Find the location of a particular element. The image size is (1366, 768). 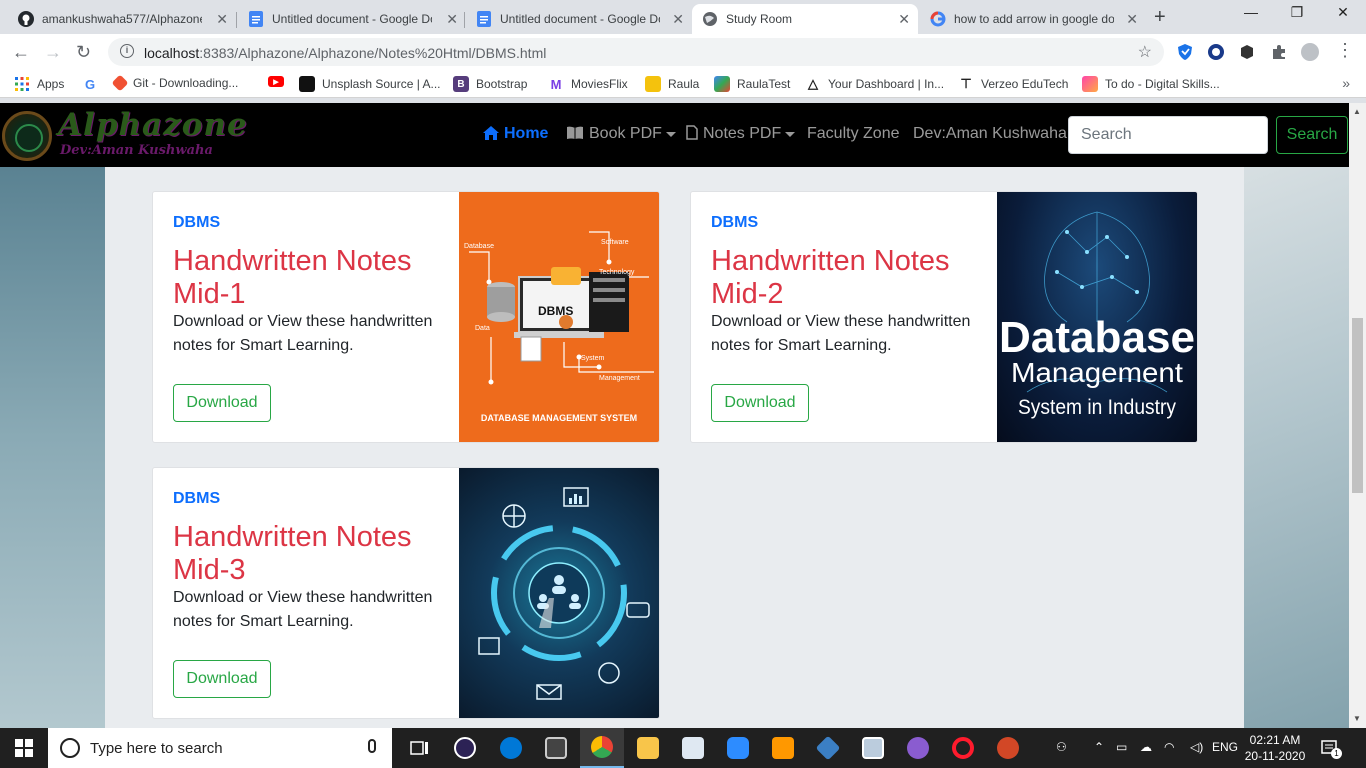

page-scrollbar: ▲ ▼ is located at coordinates (1357, 415).